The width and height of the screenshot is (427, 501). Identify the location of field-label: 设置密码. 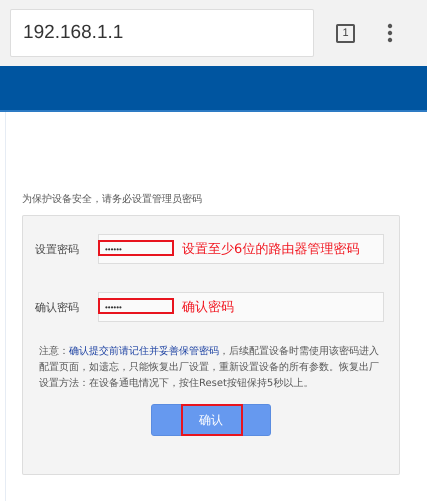
(57, 249).